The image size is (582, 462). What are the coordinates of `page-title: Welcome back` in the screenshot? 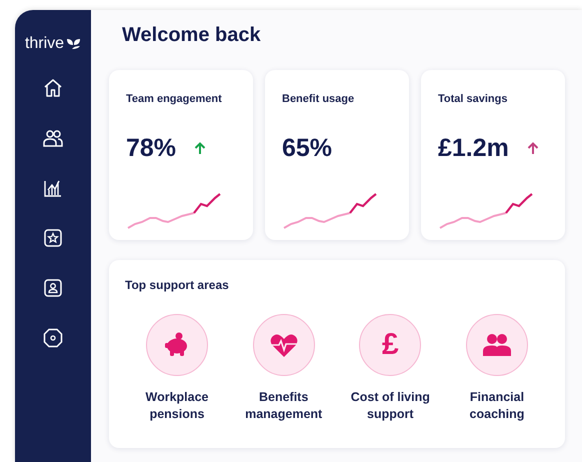 It's located at (192, 36).